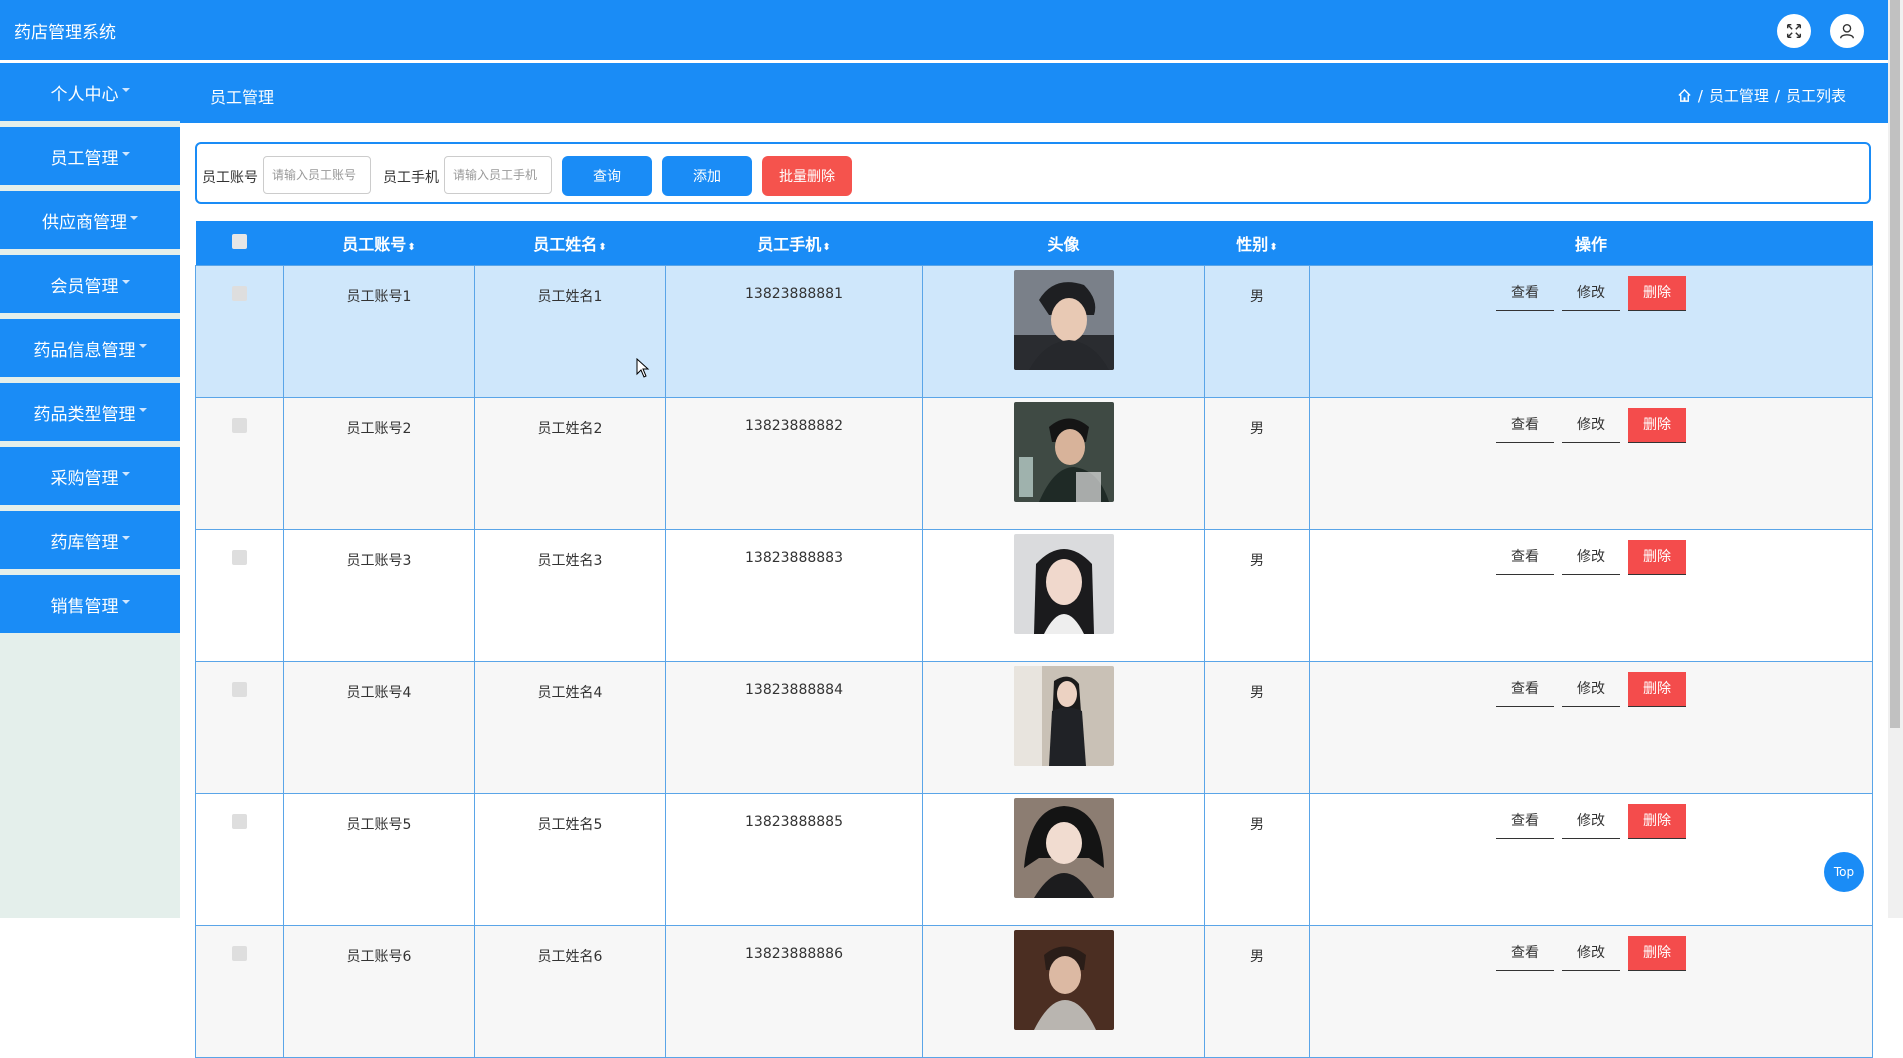  I want to click on sidebar-item-label: 会员管理, so click(84, 286).